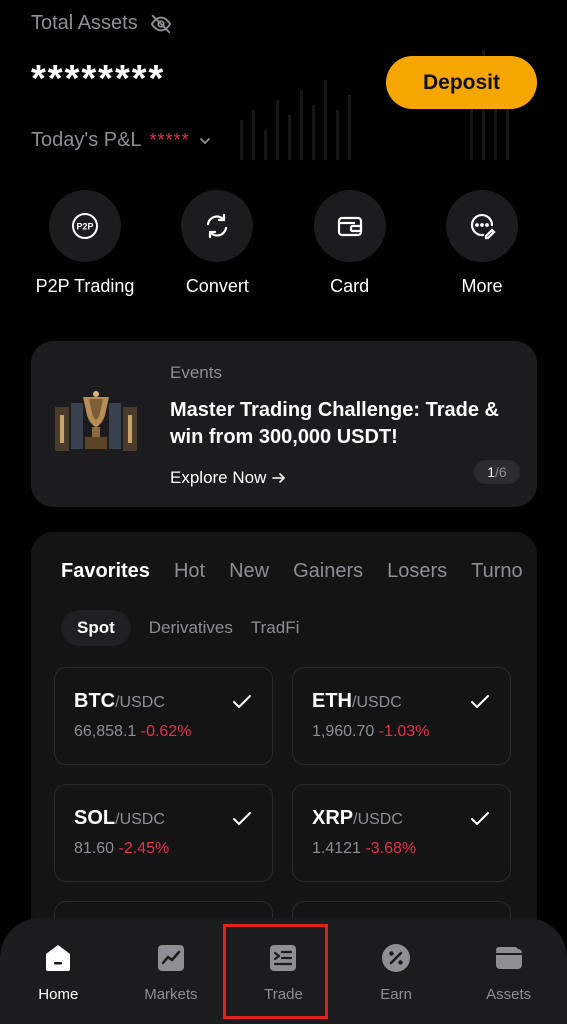  I want to click on subtab-derivatives: Derivatives, so click(191, 628).